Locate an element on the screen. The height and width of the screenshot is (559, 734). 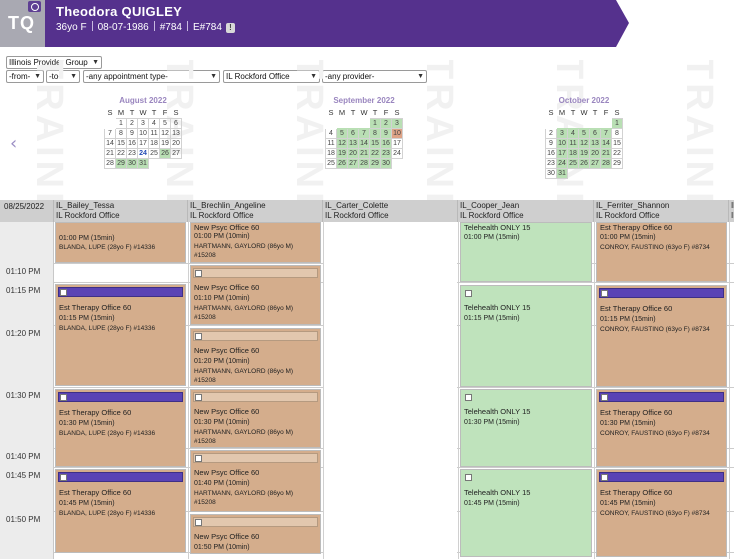
previous-month-icon: ‹ is located at coordinates (13, 143).